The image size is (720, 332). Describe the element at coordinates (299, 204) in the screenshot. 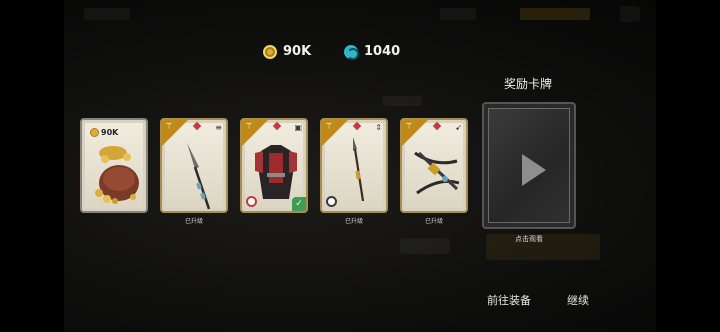

I see `equipped-check-icon: ✓` at that location.